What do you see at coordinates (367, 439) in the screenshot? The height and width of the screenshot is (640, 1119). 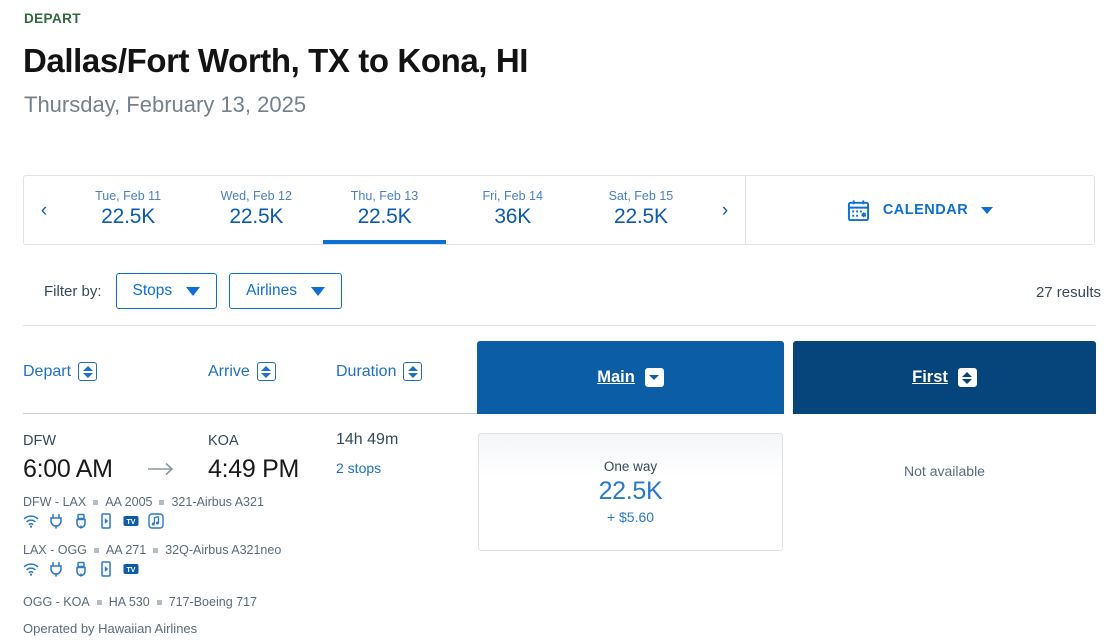 I see `flight-duration: 14h 49m` at bounding box center [367, 439].